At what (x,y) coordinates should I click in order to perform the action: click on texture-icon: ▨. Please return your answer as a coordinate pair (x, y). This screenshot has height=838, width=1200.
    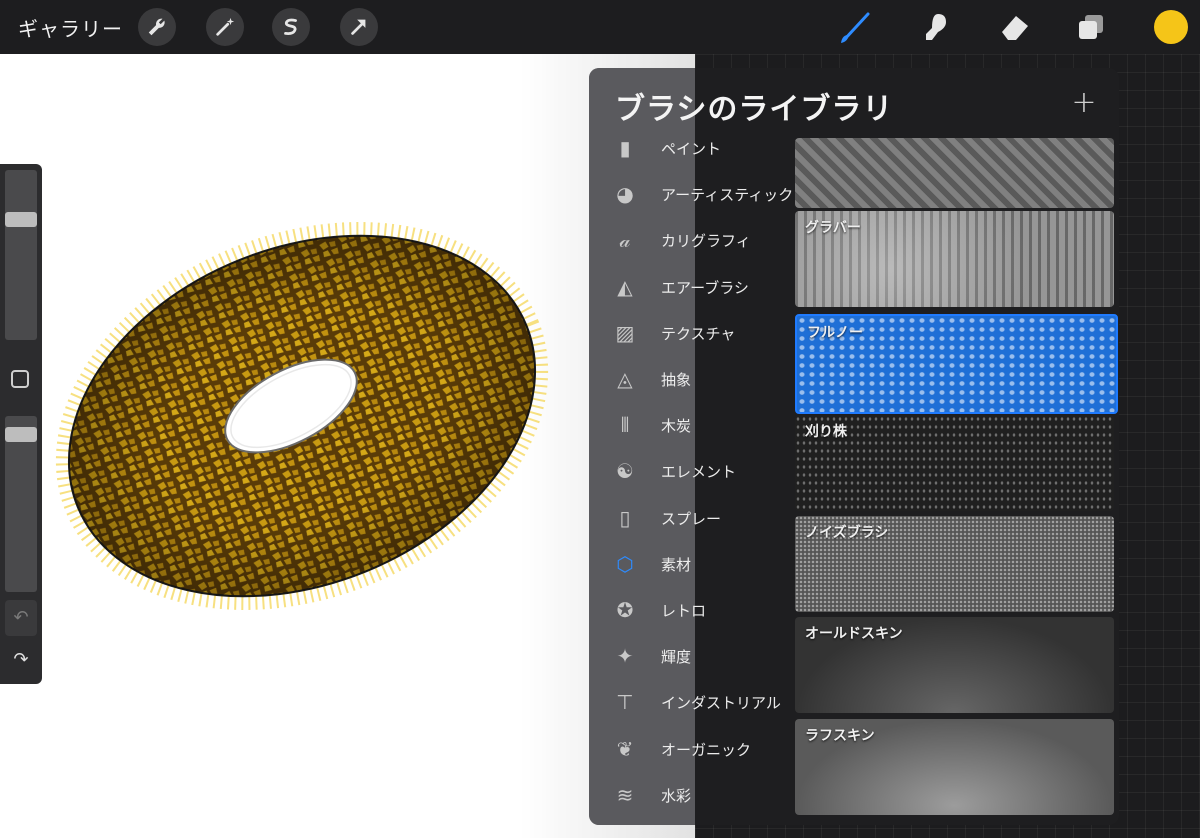
    Looking at the image, I should click on (625, 332).